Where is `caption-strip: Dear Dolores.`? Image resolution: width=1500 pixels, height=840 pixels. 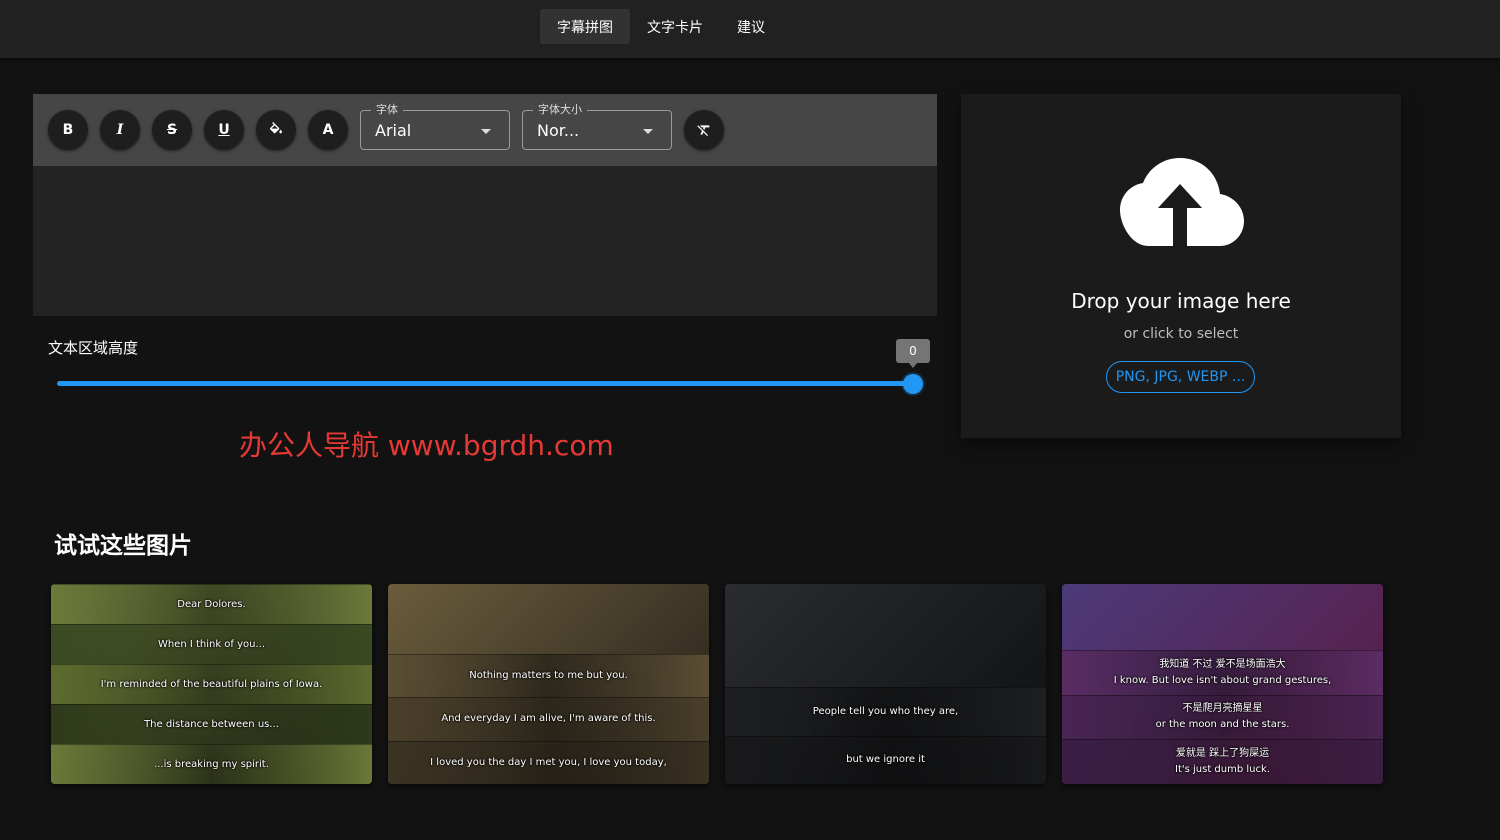
caption-strip: Dear Dolores. is located at coordinates (211, 604).